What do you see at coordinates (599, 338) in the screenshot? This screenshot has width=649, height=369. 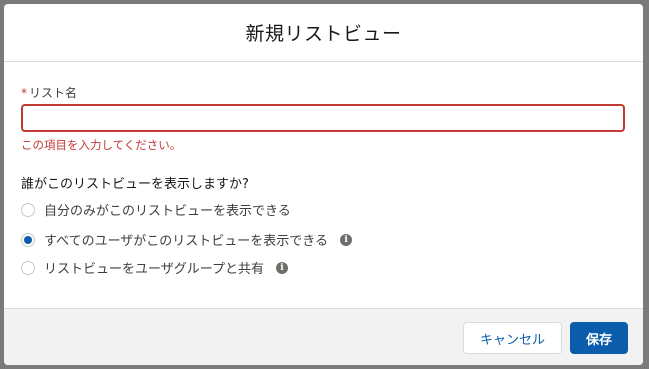 I see `save-button: 保存` at bounding box center [599, 338].